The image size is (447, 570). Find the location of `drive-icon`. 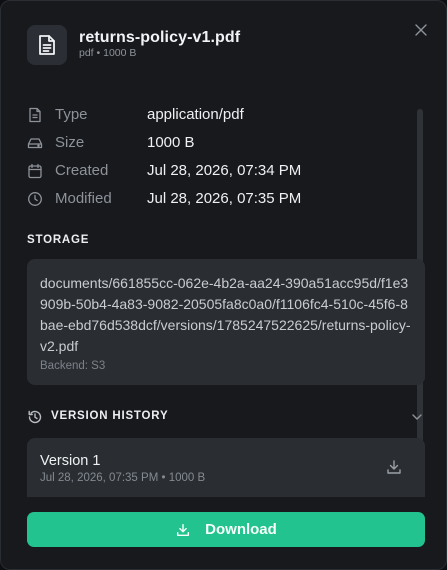

drive-icon is located at coordinates (35, 143).